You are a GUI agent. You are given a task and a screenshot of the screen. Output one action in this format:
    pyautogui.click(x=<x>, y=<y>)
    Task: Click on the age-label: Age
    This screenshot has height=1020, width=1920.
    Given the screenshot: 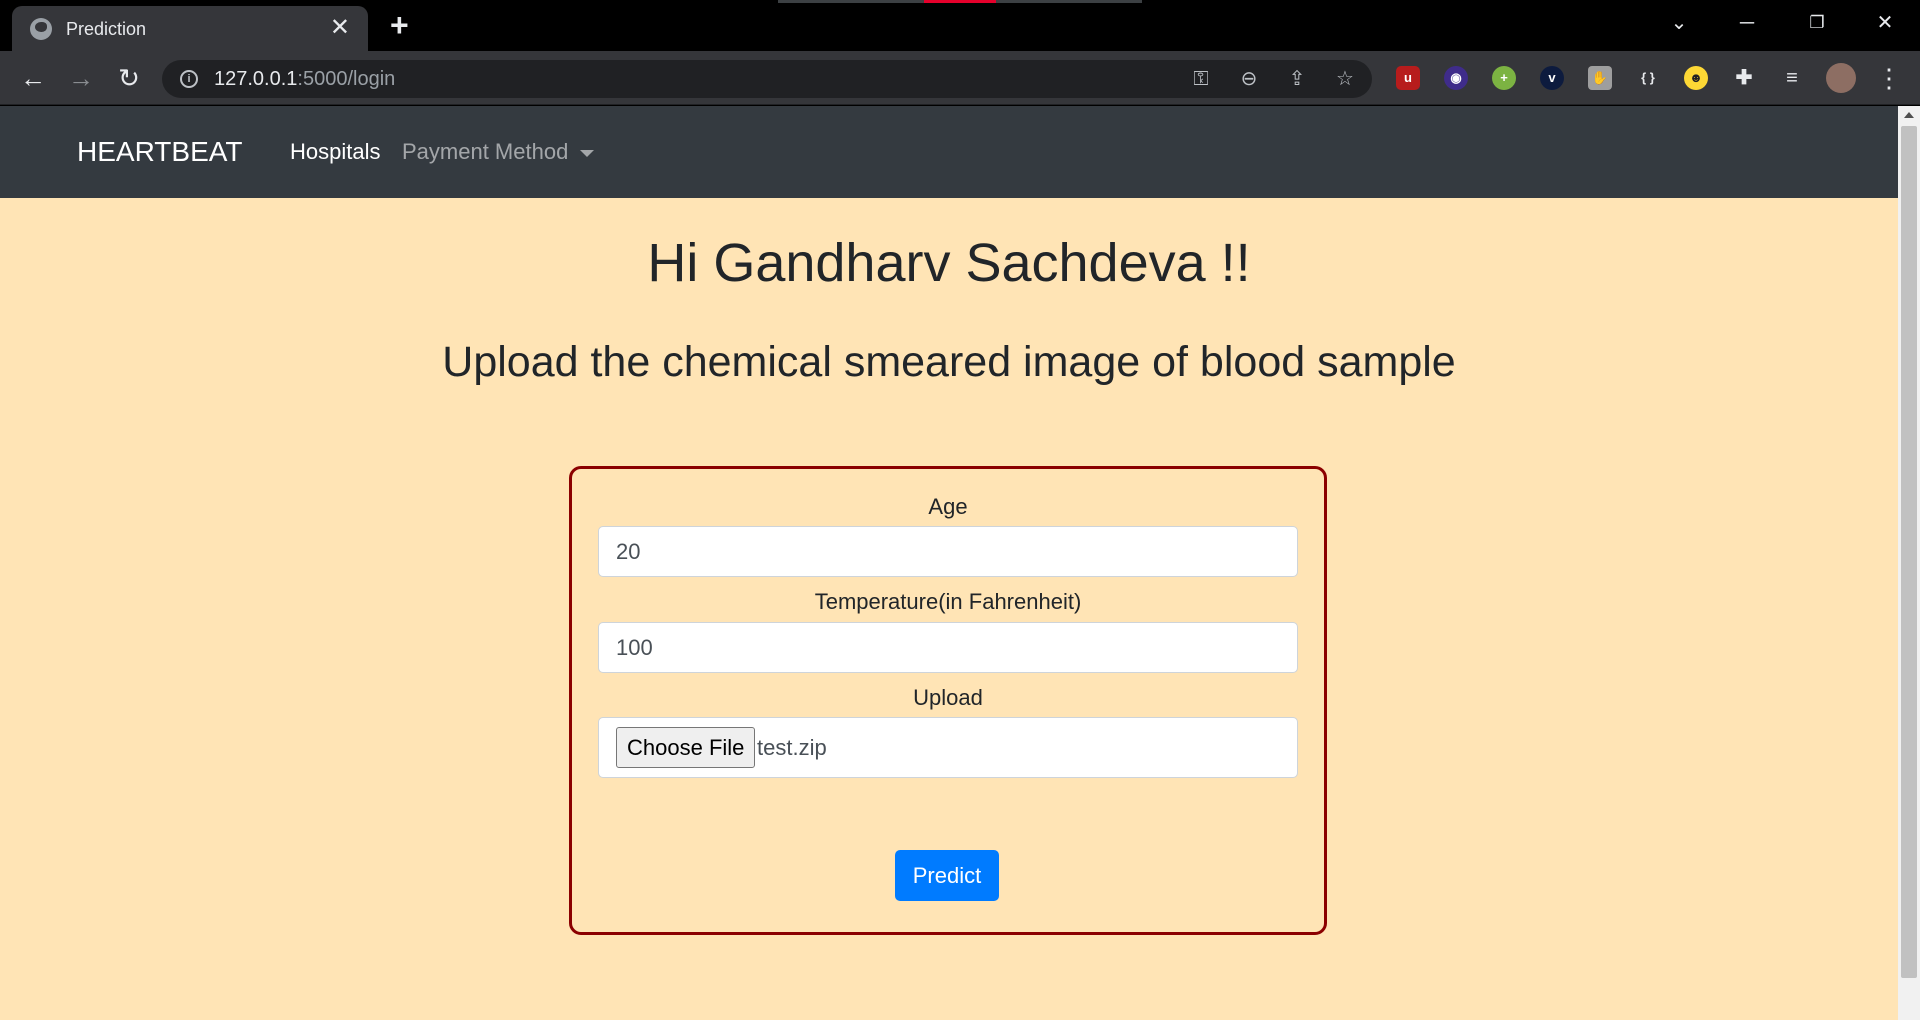 What is the action you would take?
    pyautogui.click(x=948, y=506)
    